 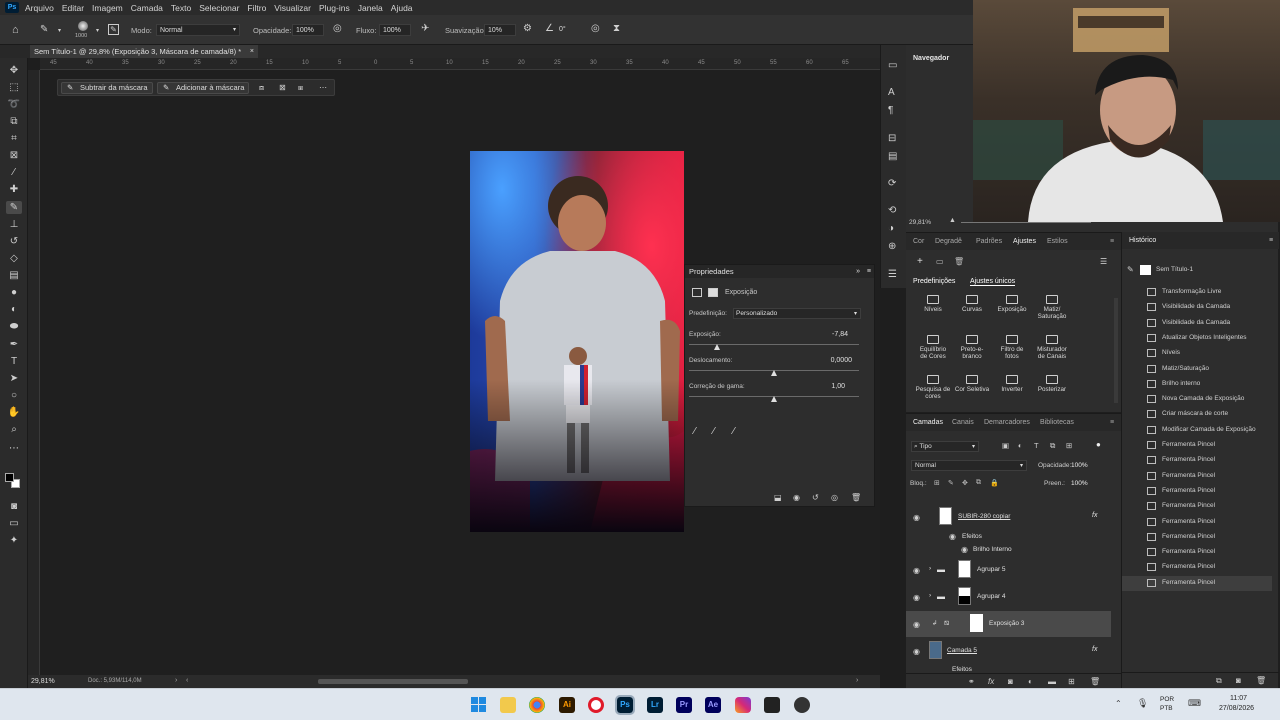 What do you see at coordinates (933, 347) in the screenshot?
I see `adjustment-item: Equilíbrio de Cores` at bounding box center [933, 347].